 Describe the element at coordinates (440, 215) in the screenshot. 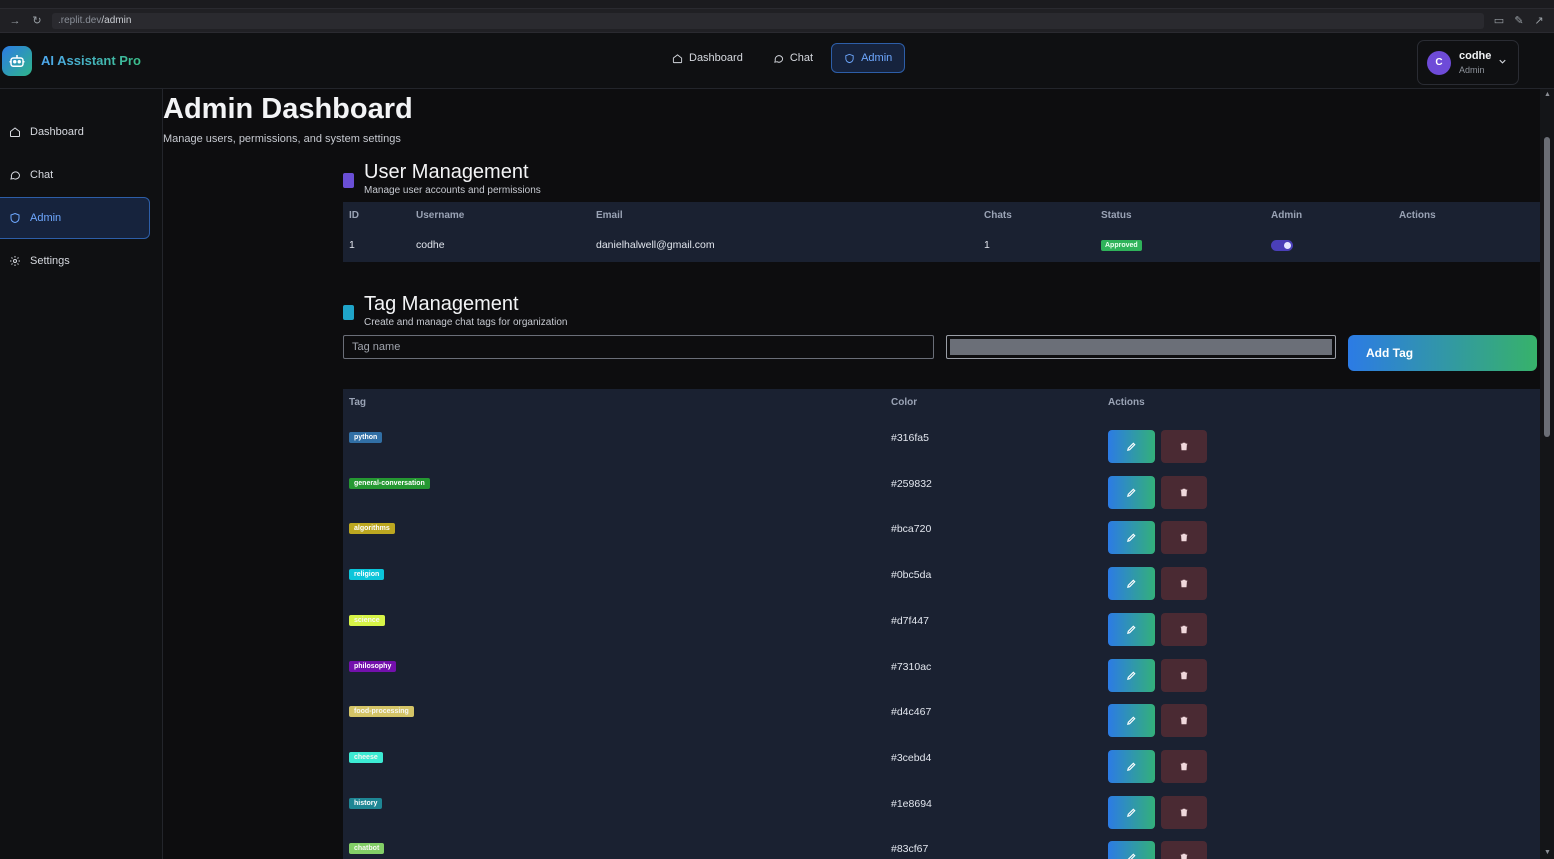

I see `col-header-username: Username` at that location.